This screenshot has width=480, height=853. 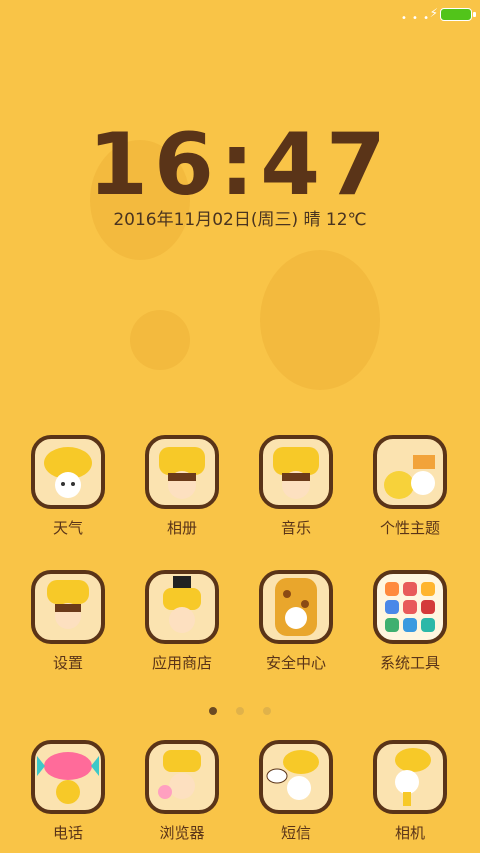 What do you see at coordinates (296, 472) in the screenshot?
I see `music-giraffe-icon` at bounding box center [296, 472].